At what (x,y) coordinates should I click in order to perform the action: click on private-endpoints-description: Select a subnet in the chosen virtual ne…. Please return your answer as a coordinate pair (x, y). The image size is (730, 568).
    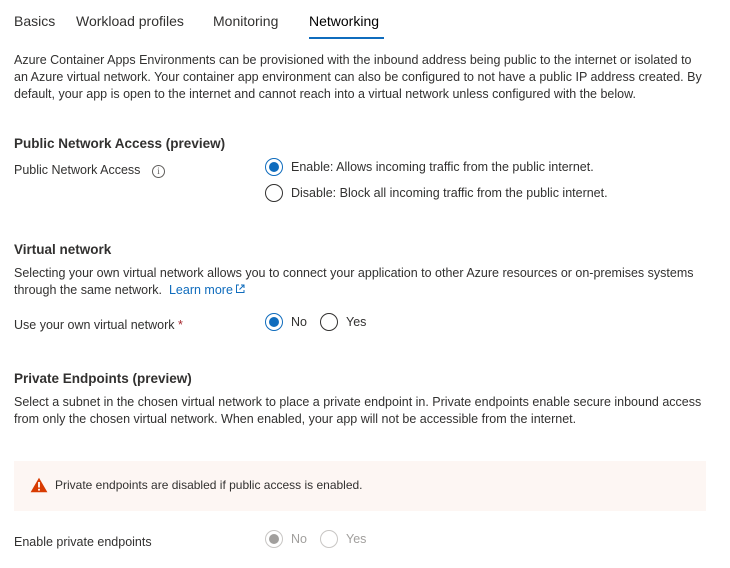
    Looking at the image, I should click on (358, 410).